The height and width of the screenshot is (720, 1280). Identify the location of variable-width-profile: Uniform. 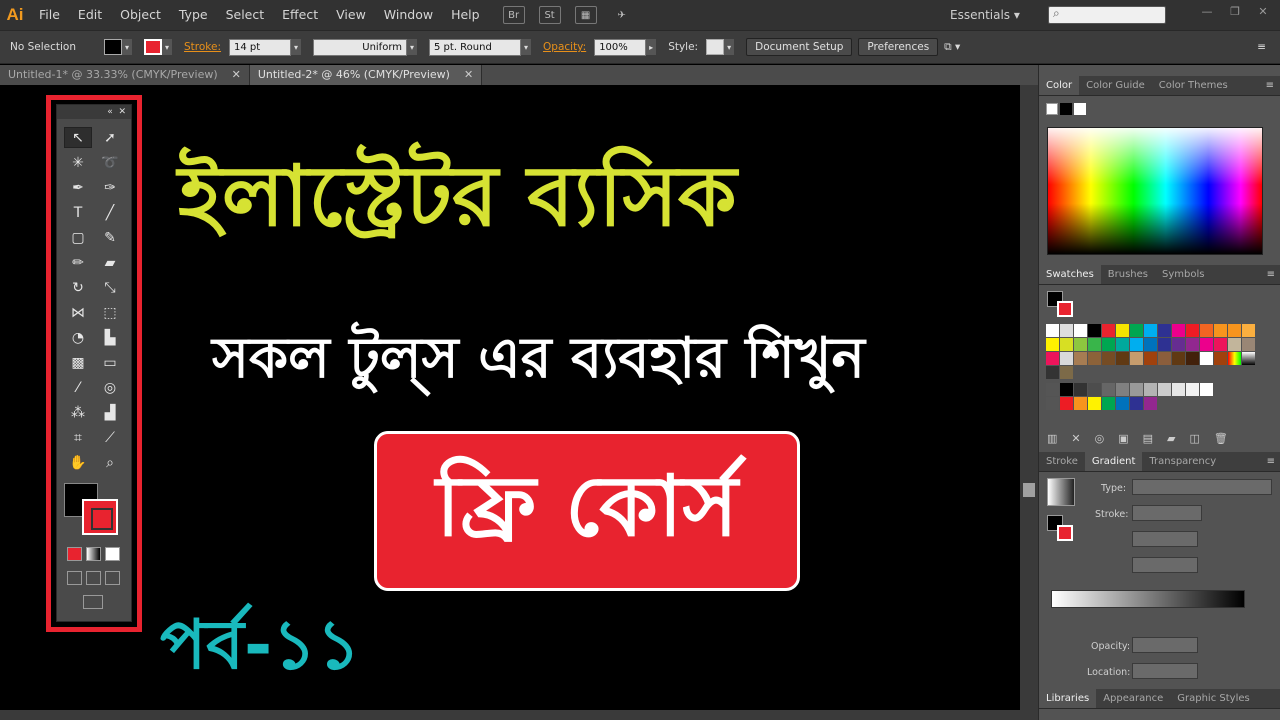
(360, 47).